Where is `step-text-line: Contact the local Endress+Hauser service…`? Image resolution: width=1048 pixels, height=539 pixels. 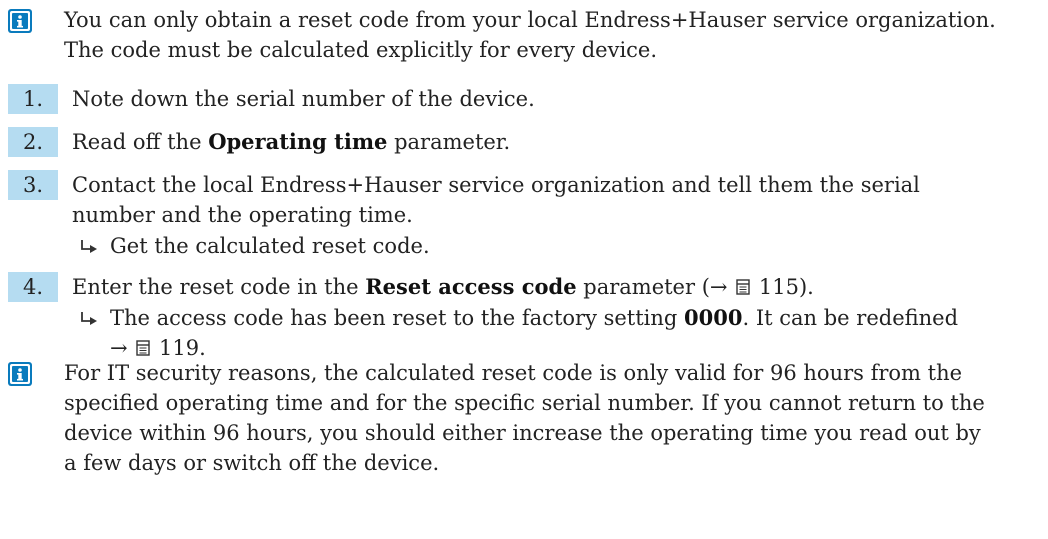
step-text-line: Contact the local Endress+Hauser service… is located at coordinates (496, 185).